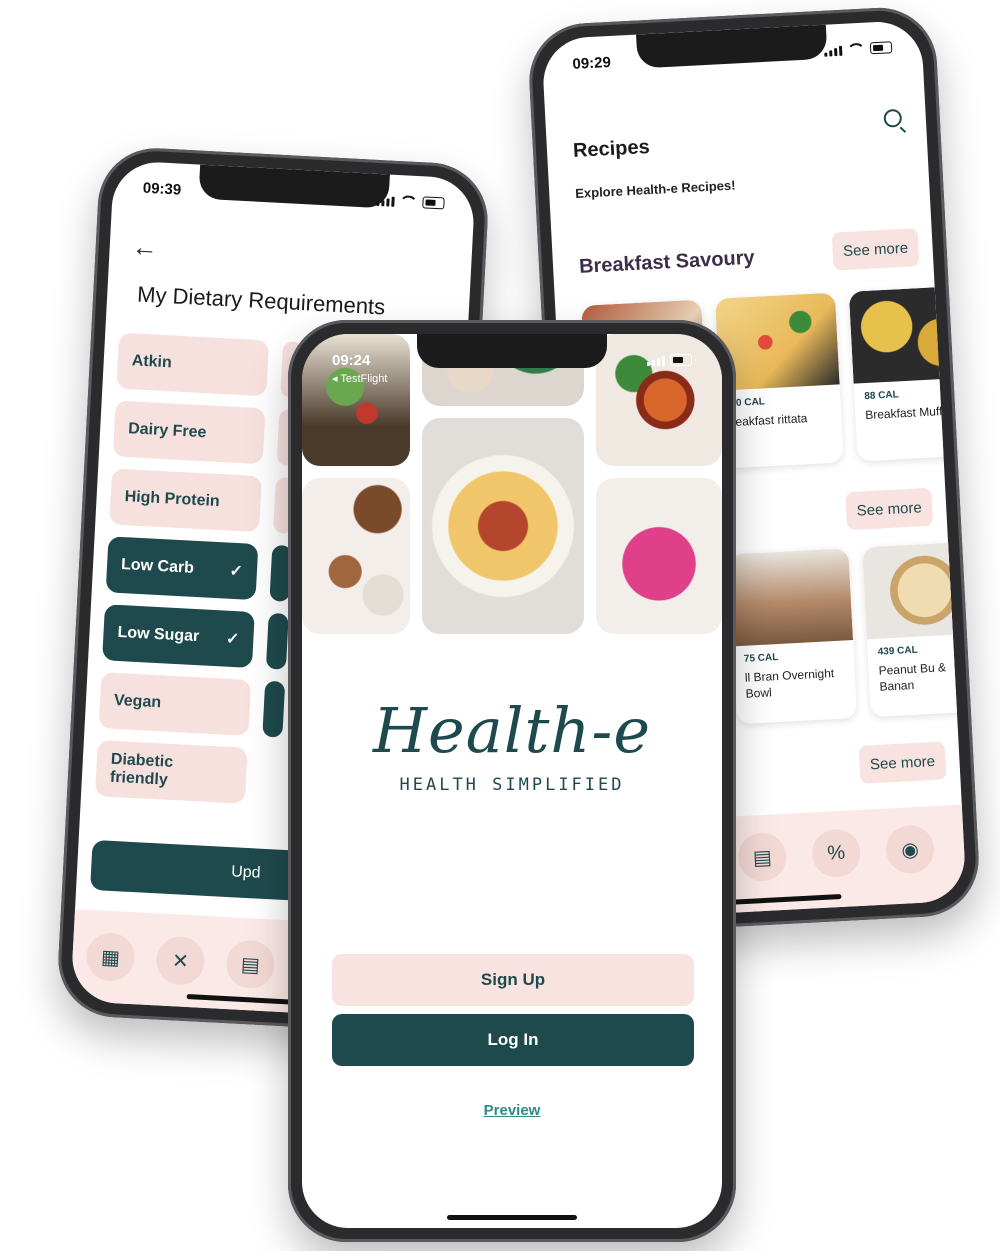 The width and height of the screenshot is (1000, 1251). I want to click on diet-option-label: High Protein, so click(172, 499).